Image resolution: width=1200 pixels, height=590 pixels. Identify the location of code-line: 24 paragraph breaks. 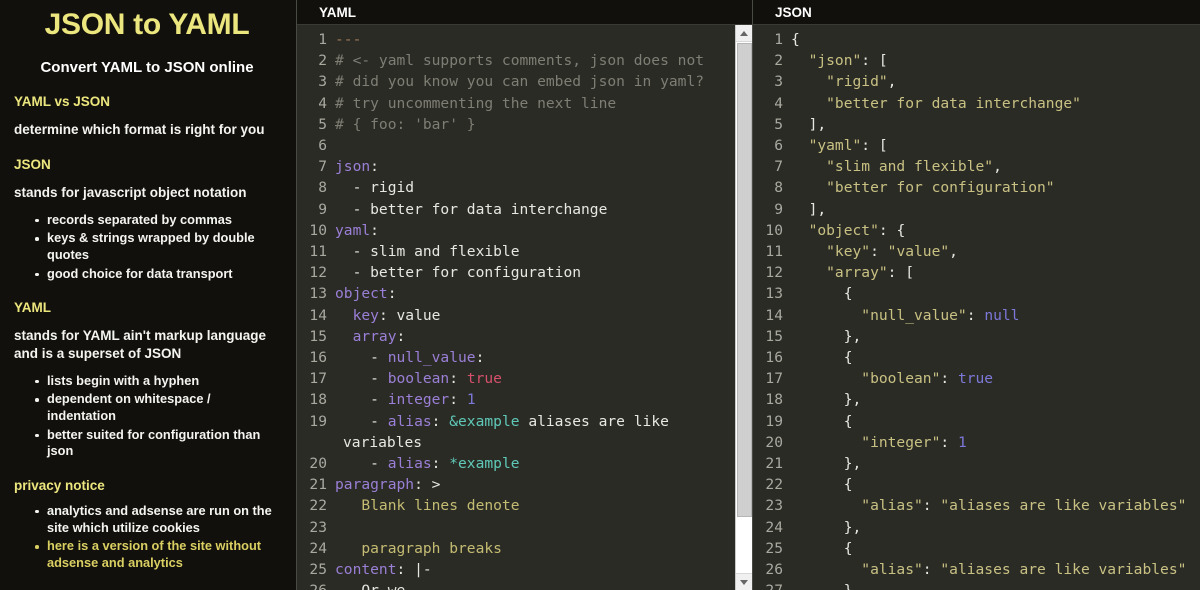
(524, 548).